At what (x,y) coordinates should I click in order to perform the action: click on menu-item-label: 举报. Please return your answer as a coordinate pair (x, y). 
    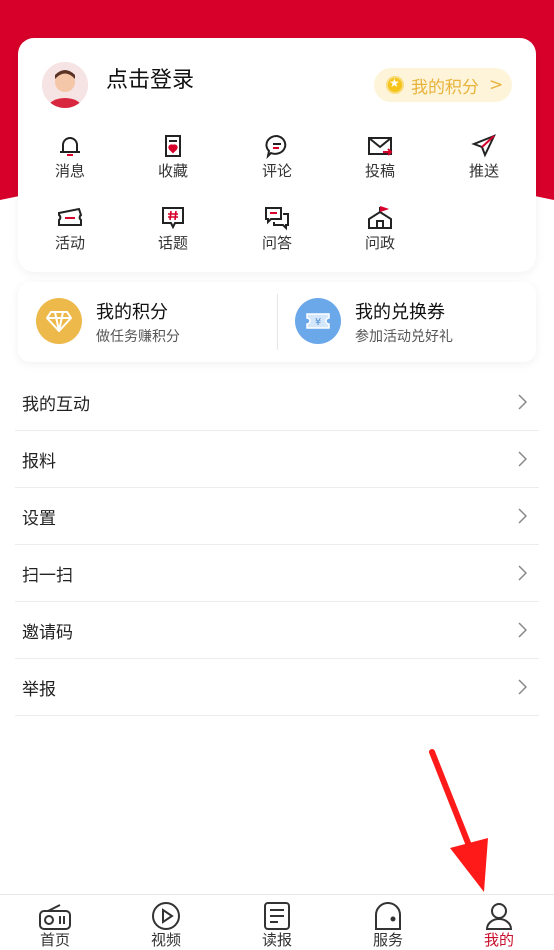
    Looking at the image, I should click on (39, 689).